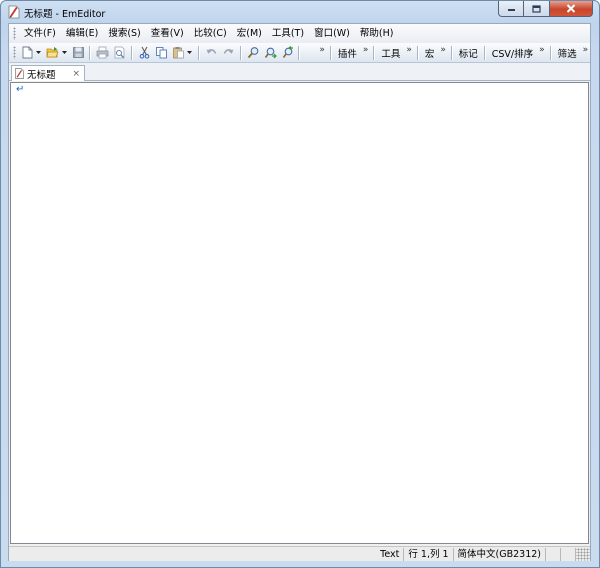 The width and height of the screenshot is (600, 568). I want to click on menu-help: 帮助(H), so click(377, 33).